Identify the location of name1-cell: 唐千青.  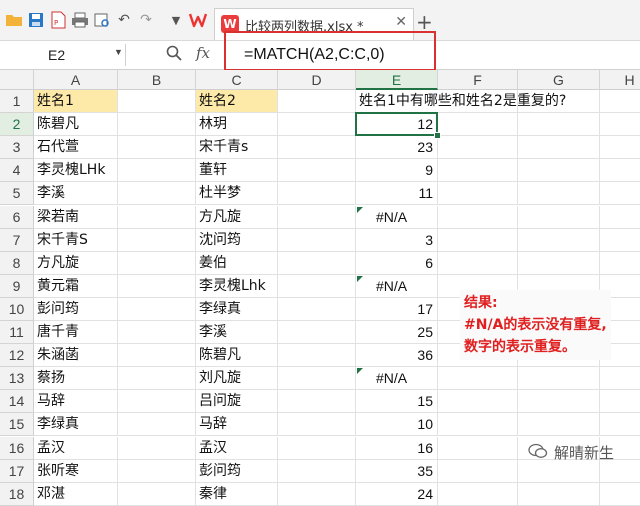
(76, 333).